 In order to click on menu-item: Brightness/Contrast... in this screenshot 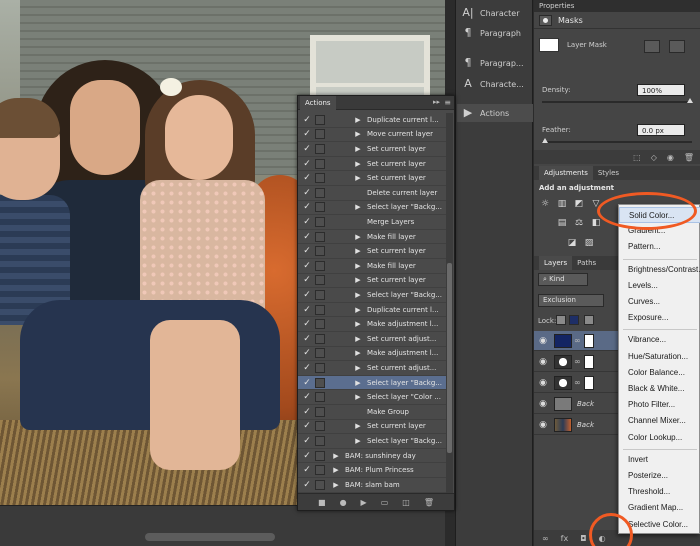, I will do `click(659, 270)`.